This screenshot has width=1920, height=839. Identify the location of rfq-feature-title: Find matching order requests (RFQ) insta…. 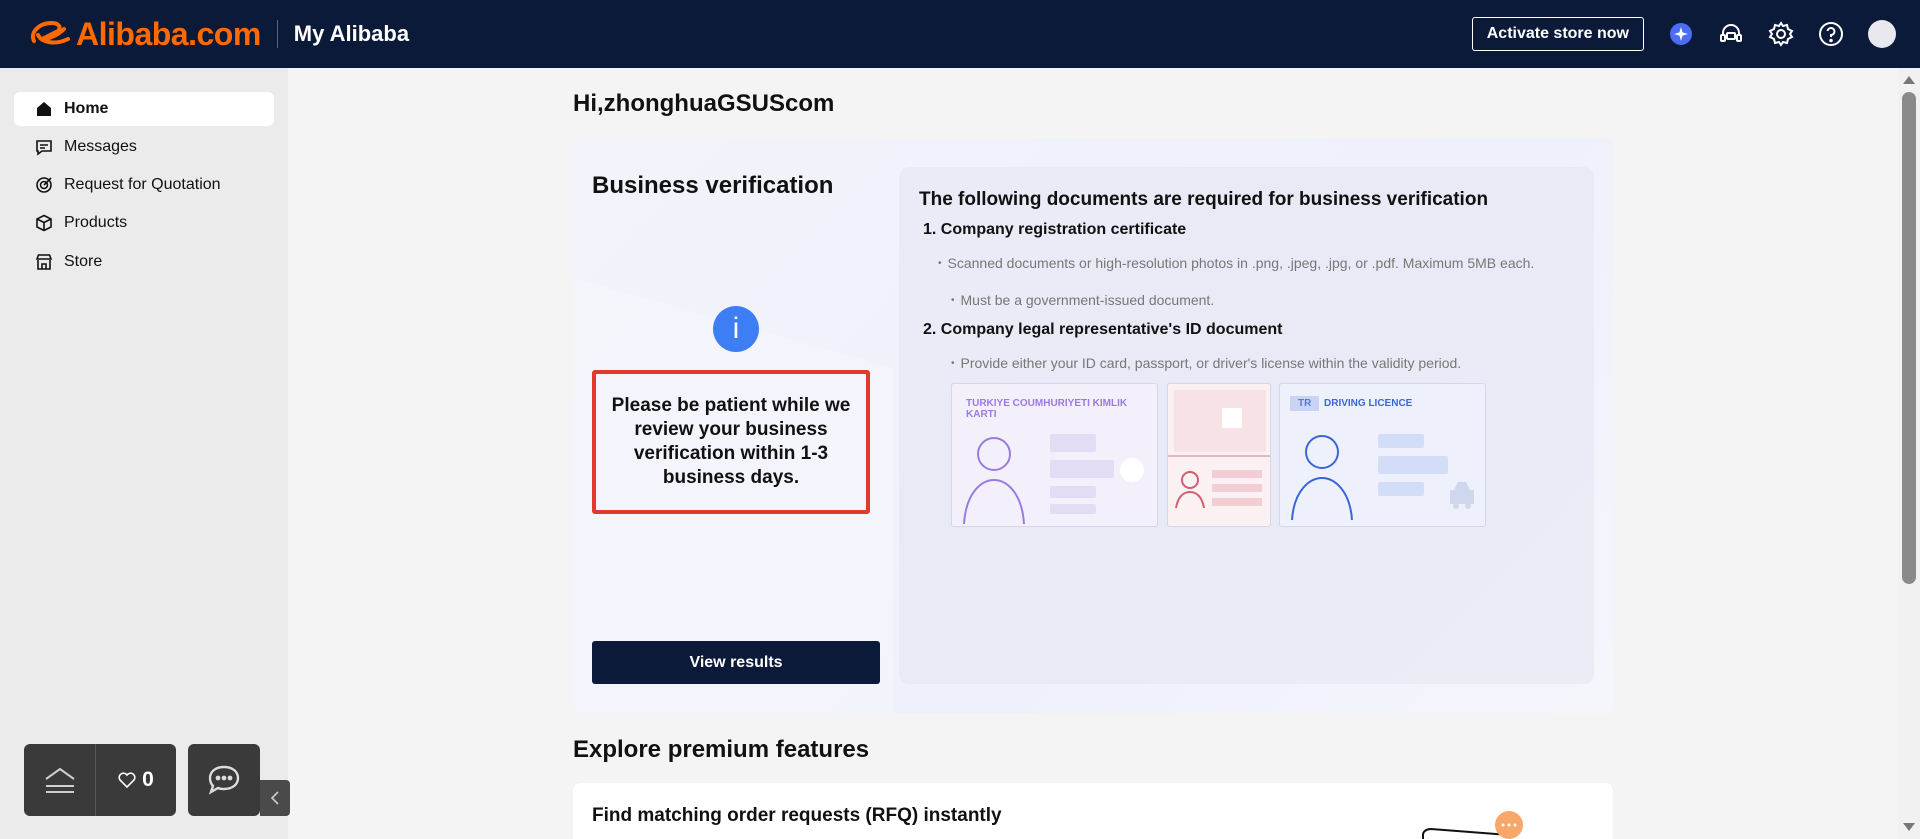
(797, 815).